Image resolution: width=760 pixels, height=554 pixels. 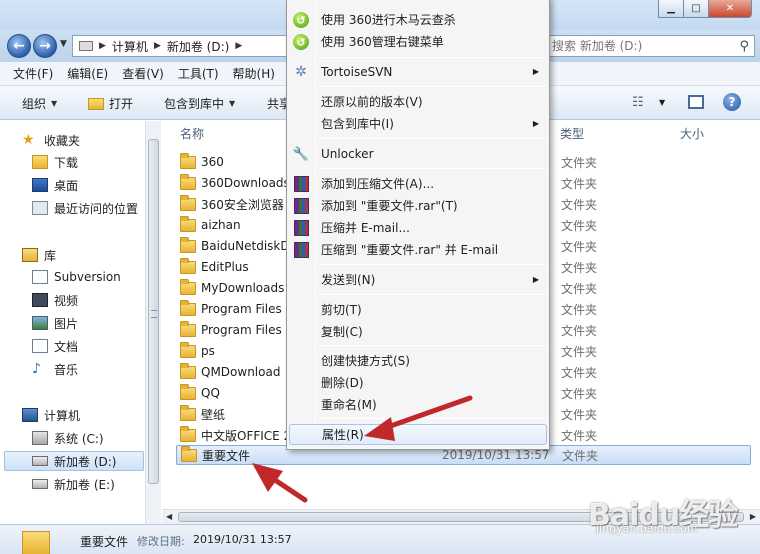 What do you see at coordinates (732, 102) in the screenshot?
I see `help-icon: ?` at bounding box center [732, 102].